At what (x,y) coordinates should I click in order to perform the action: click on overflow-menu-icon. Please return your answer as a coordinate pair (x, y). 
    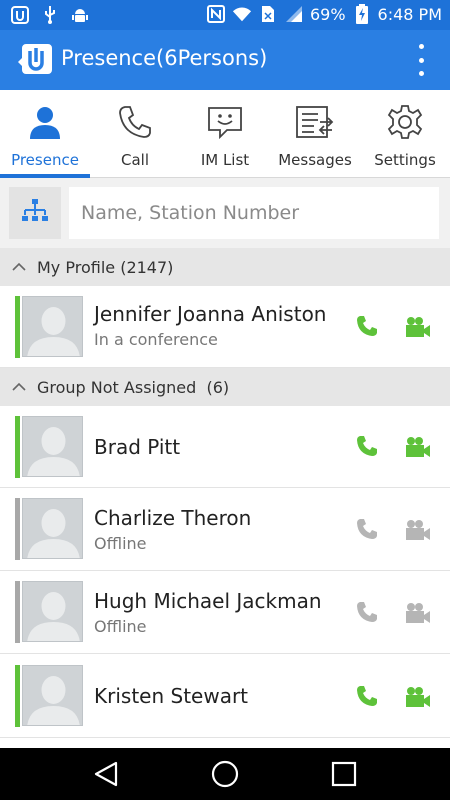
    Looking at the image, I should click on (421, 60).